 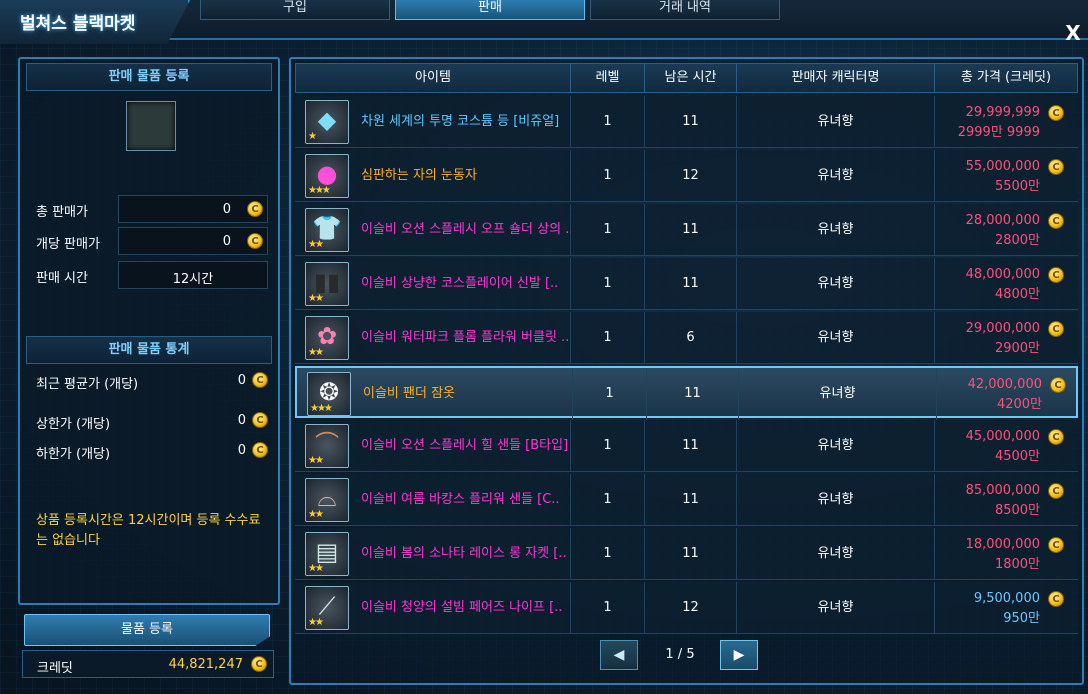 I want to click on item-cell: ⌒ ★★ 이슬비 오션 스플레시 힐 샌들 [B타입], so click(x=433, y=446).